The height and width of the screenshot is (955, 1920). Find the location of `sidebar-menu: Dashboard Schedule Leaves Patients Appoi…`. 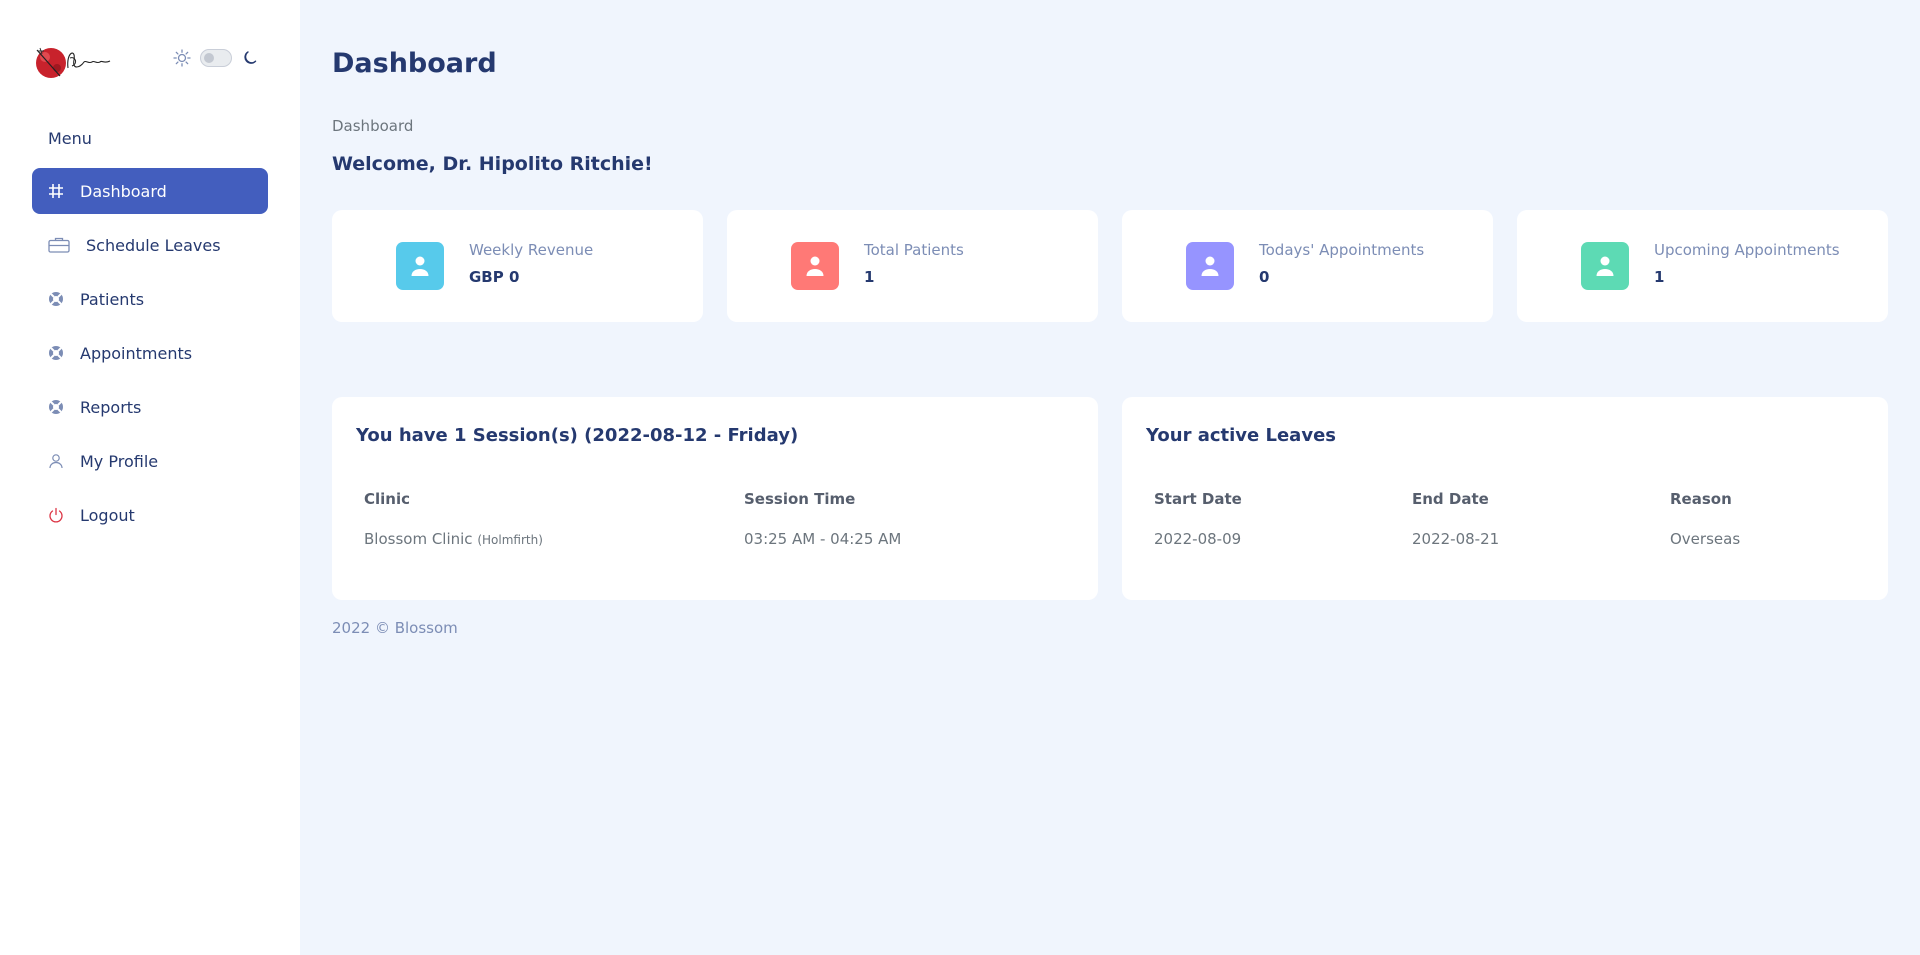

sidebar-menu: Dashboard Schedule Leaves Patients Appoi… is located at coordinates (150, 357).